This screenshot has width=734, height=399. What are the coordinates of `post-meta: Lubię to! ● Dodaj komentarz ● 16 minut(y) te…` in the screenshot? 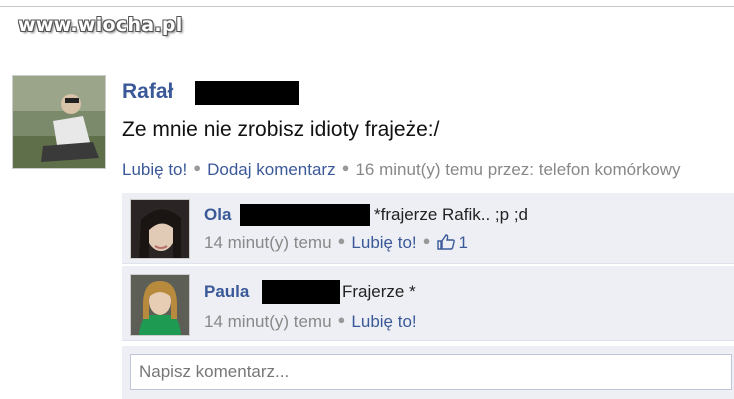 It's located at (401, 170).